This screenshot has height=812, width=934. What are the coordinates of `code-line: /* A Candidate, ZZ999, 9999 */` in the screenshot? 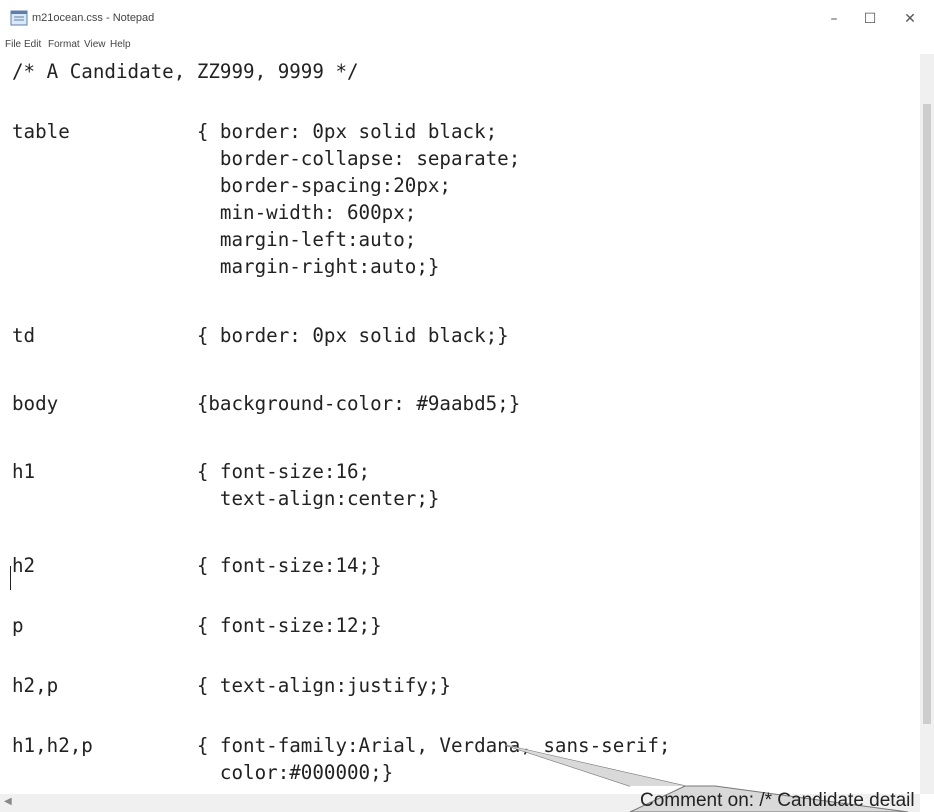 It's located at (185, 71).